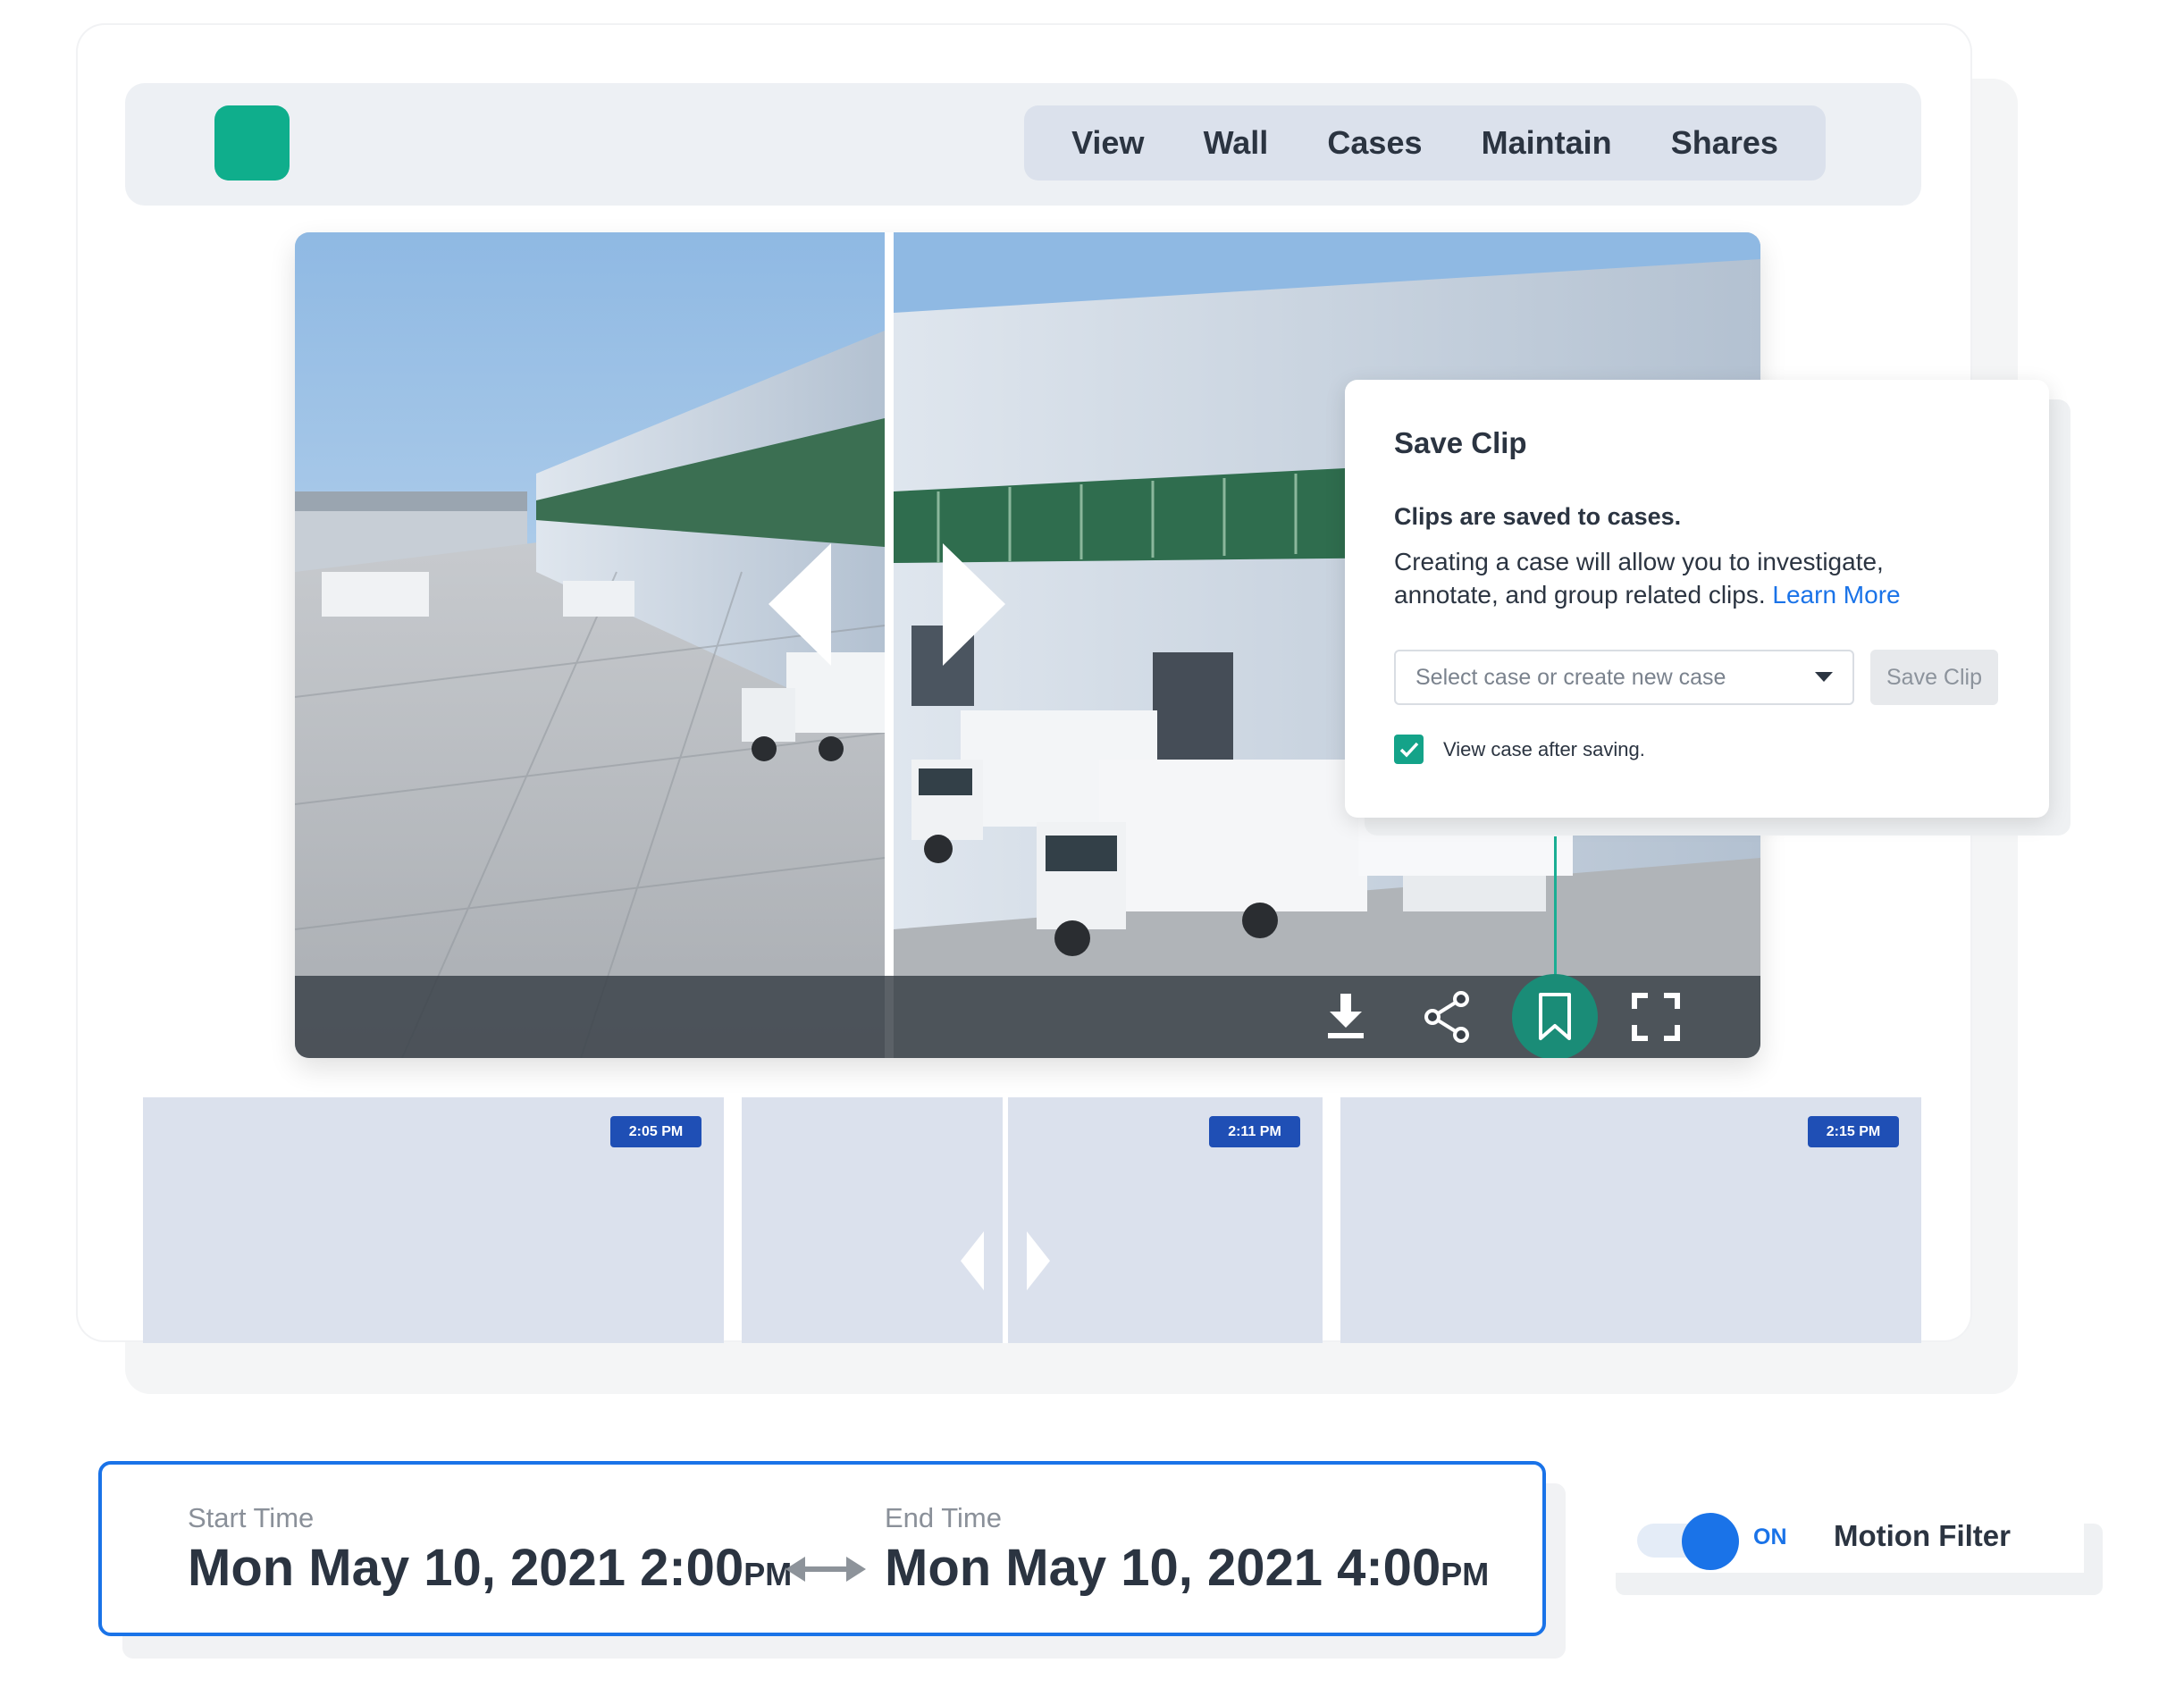 The width and height of the screenshot is (2184, 1688). I want to click on bookmark-callout-line, so click(1555, 906).